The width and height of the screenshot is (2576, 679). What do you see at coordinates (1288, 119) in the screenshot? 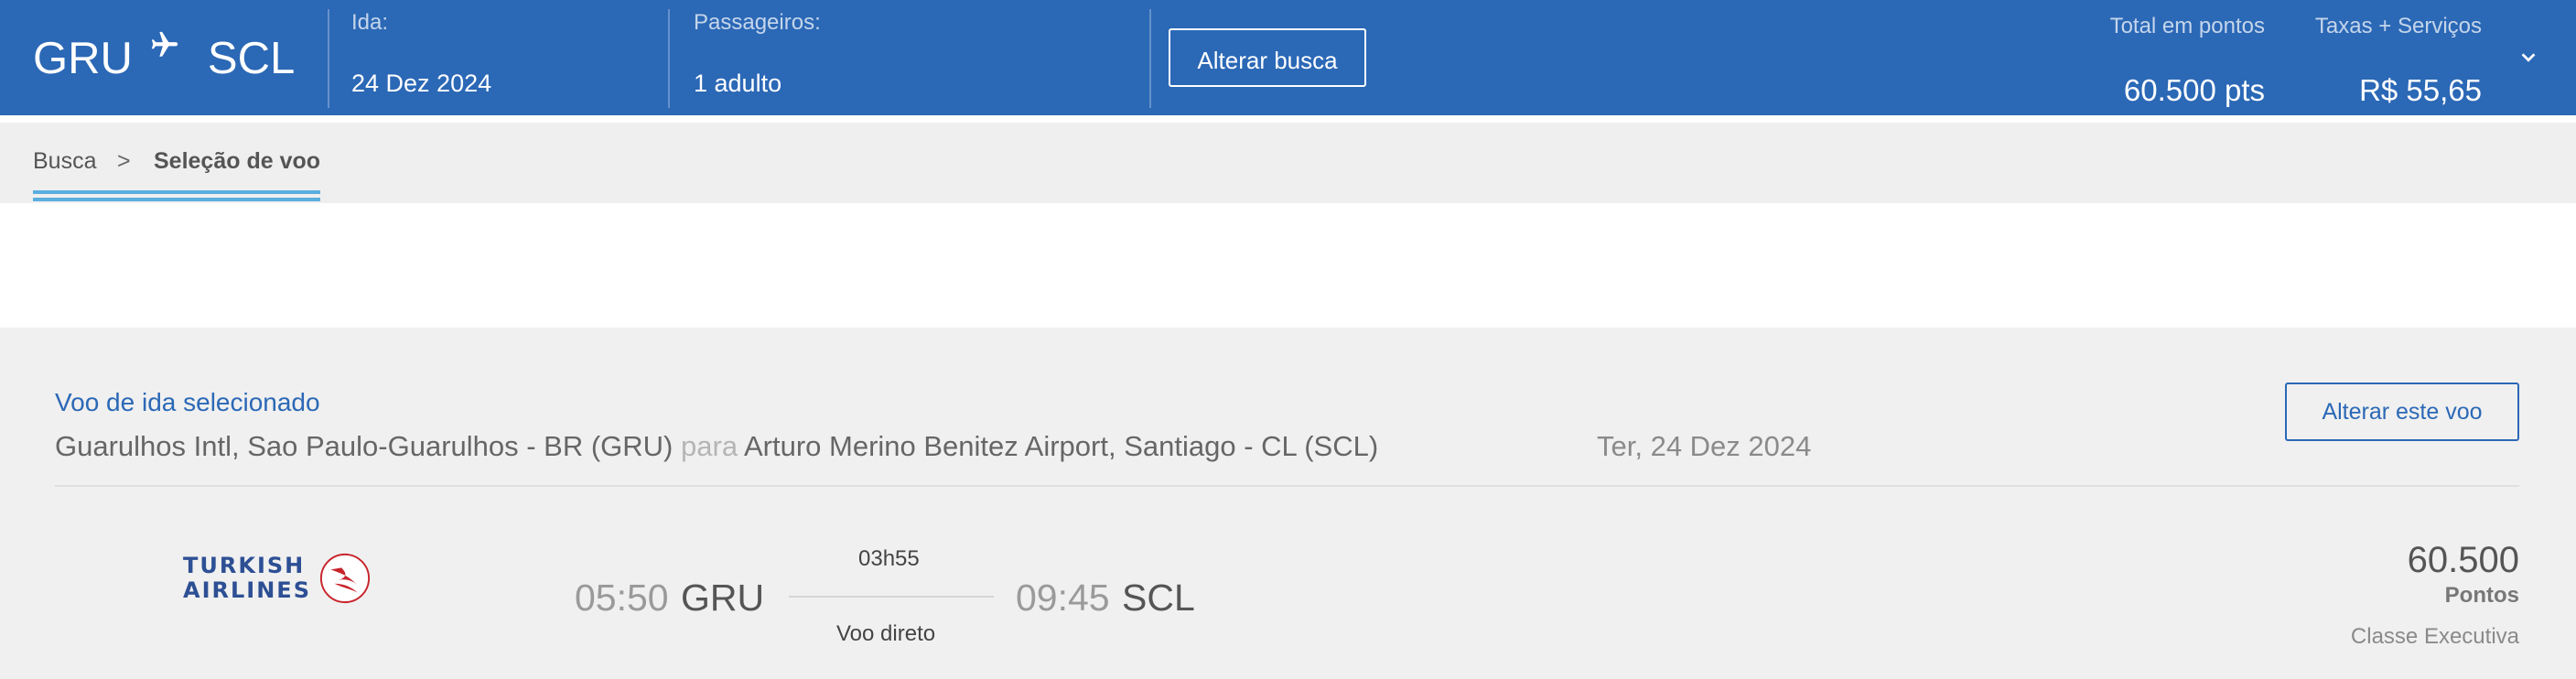
I see `header-divider` at bounding box center [1288, 119].